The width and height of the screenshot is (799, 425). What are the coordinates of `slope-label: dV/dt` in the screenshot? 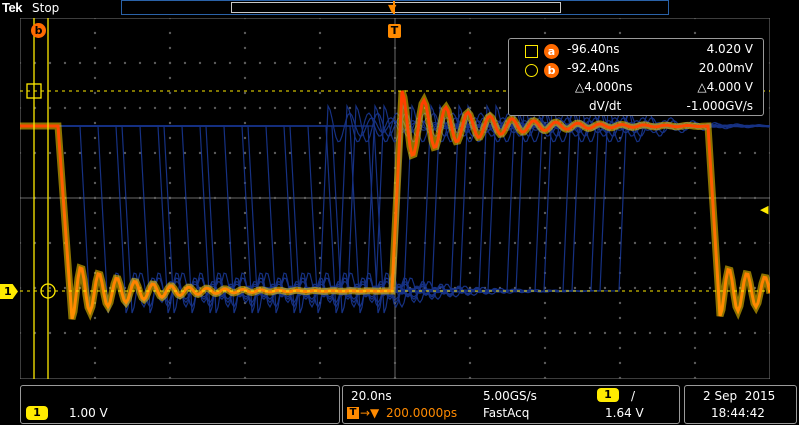 It's located at (605, 106).